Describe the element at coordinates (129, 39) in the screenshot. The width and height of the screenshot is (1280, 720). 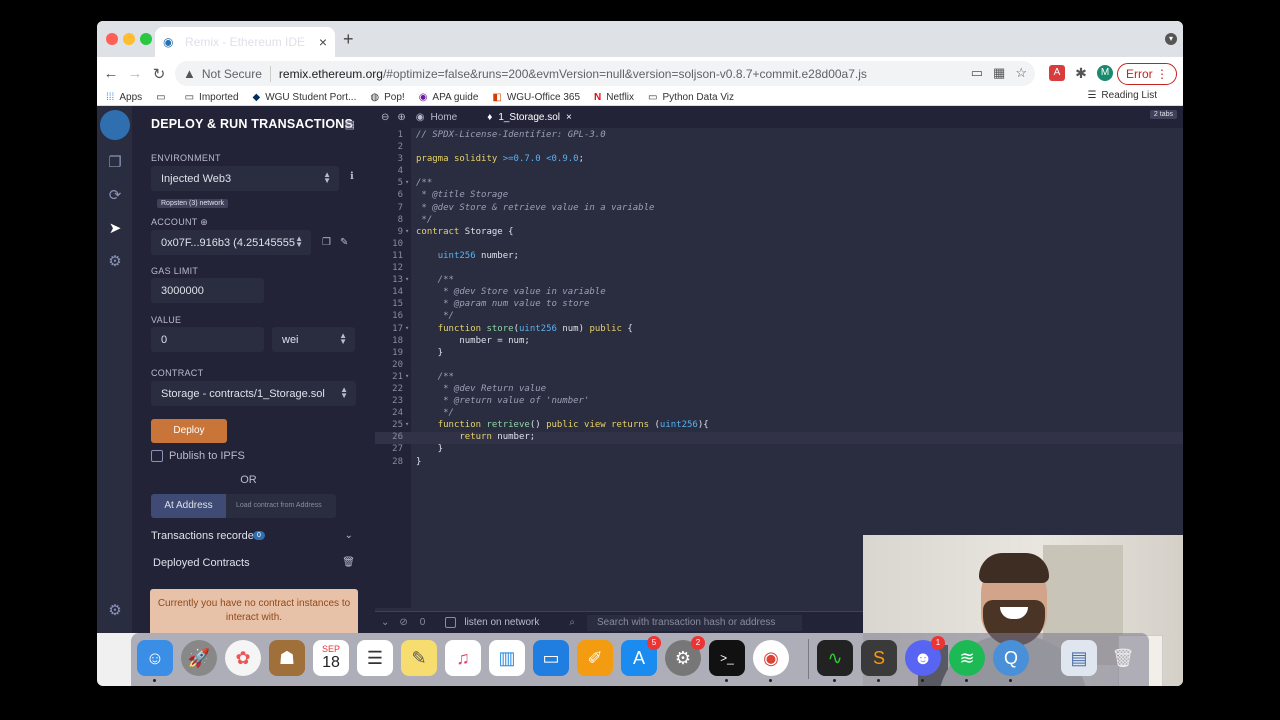
I see `minimize-window-button` at that location.